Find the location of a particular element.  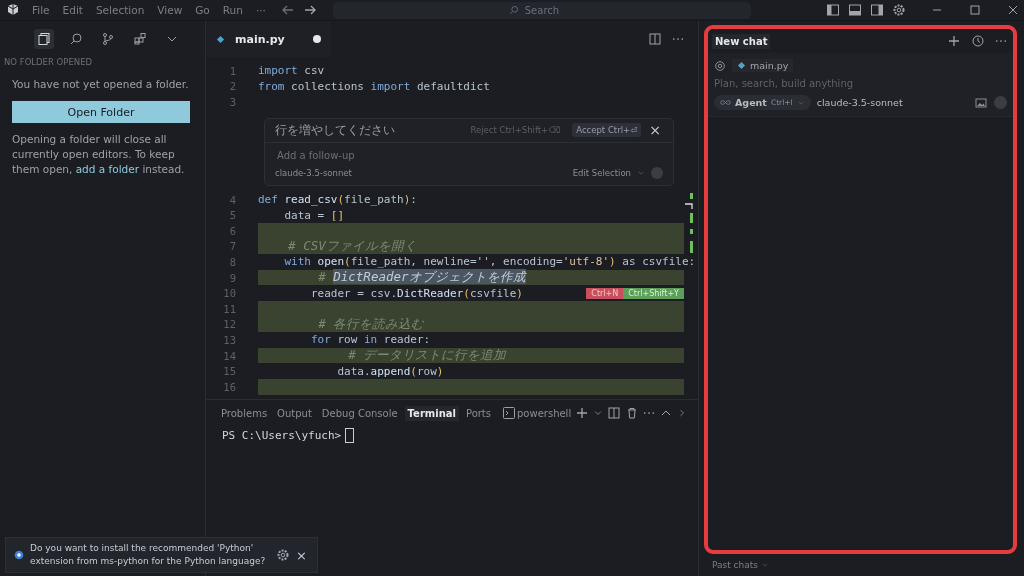

menu-item: File is located at coordinates (41, 10).